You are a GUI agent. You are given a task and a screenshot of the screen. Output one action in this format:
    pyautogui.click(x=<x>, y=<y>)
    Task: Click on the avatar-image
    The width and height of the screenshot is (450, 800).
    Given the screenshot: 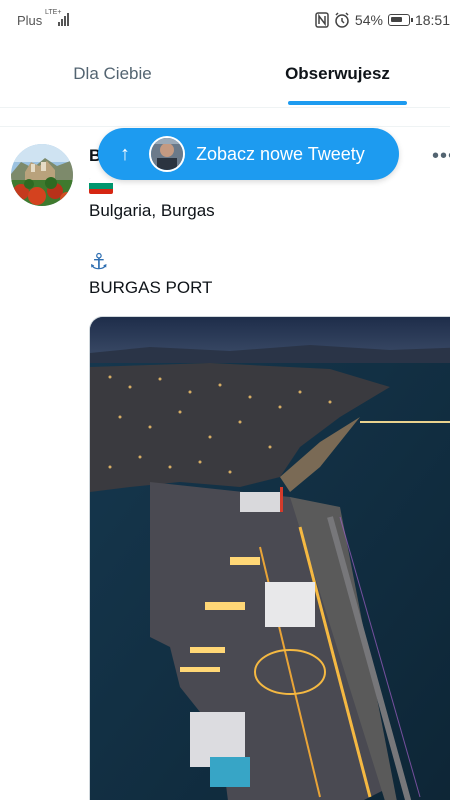 What is the action you would take?
    pyautogui.click(x=42, y=175)
    